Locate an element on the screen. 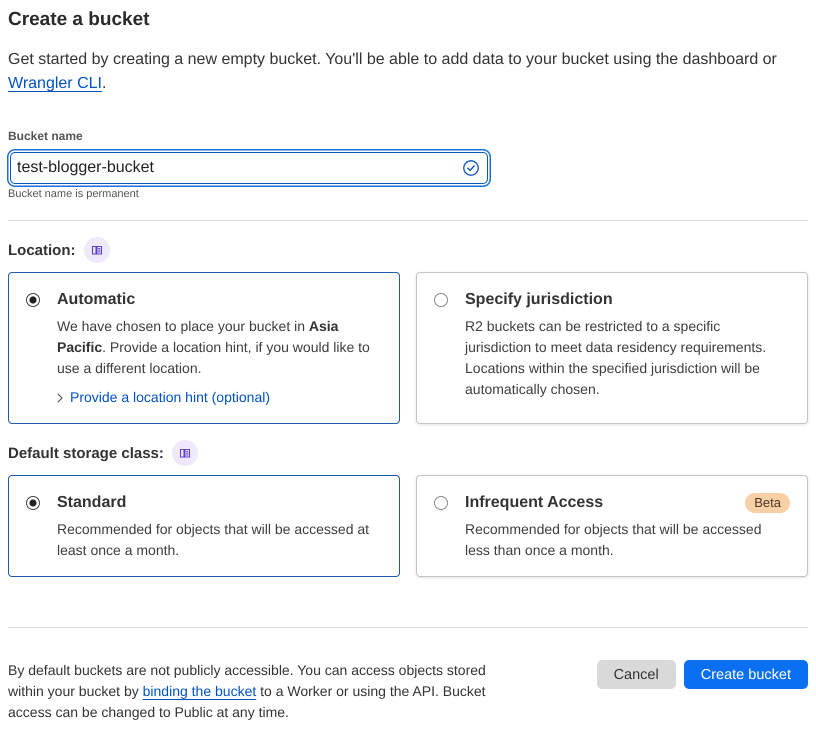 The height and width of the screenshot is (731, 816). option-title: Automatic is located at coordinates (96, 300).